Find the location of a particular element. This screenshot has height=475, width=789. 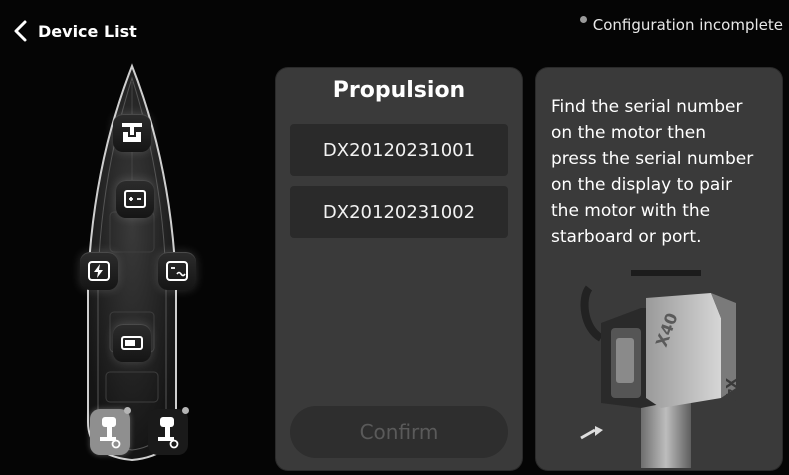

display-icon is located at coordinates (132, 343).